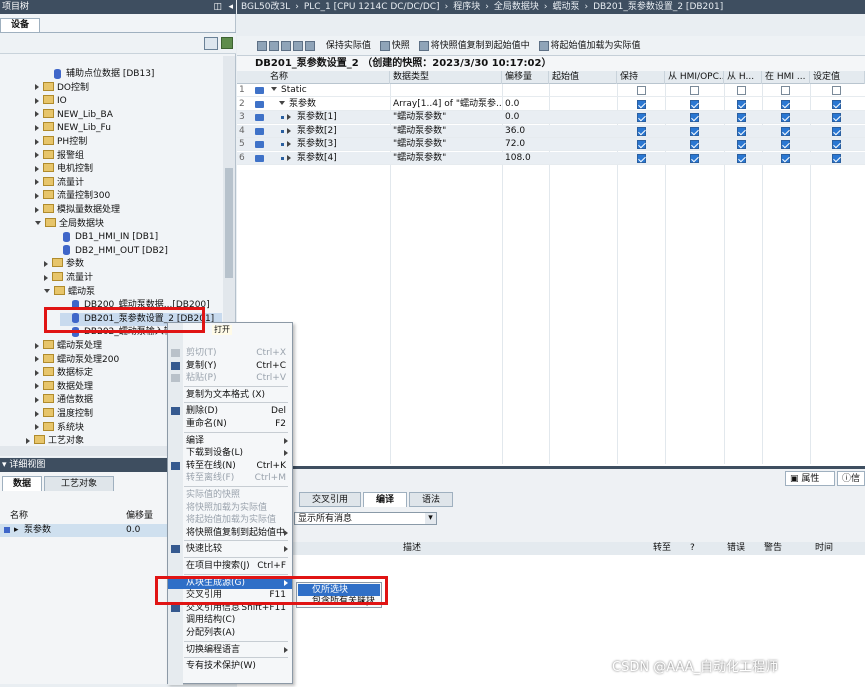  I want to click on db-col-header: 偏移量, so click(525, 77).